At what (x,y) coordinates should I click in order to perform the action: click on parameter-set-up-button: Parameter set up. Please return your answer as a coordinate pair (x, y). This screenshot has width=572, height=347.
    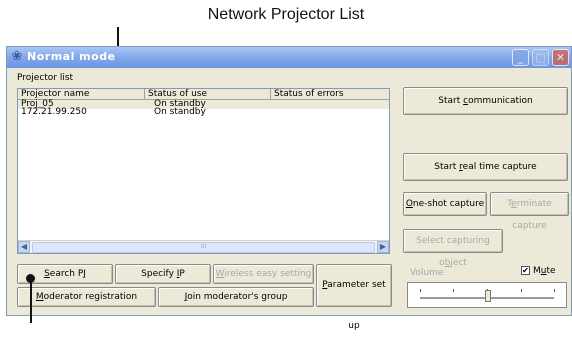
    Looking at the image, I should click on (354, 297).